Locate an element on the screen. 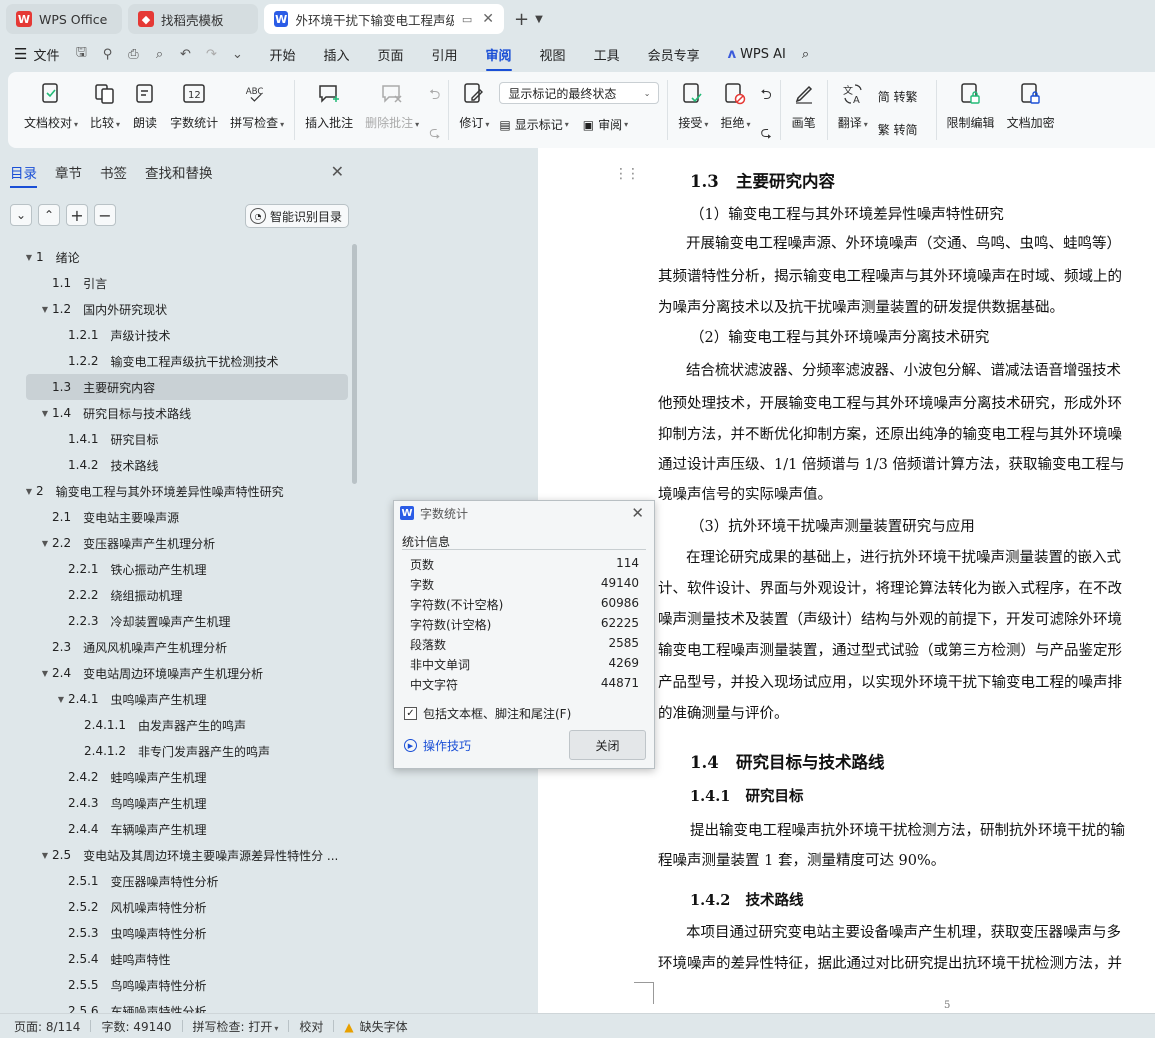 This screenshot has width=1155, height=1038. toc-item: 1.1 引言 is located at coordinates (175, 283).